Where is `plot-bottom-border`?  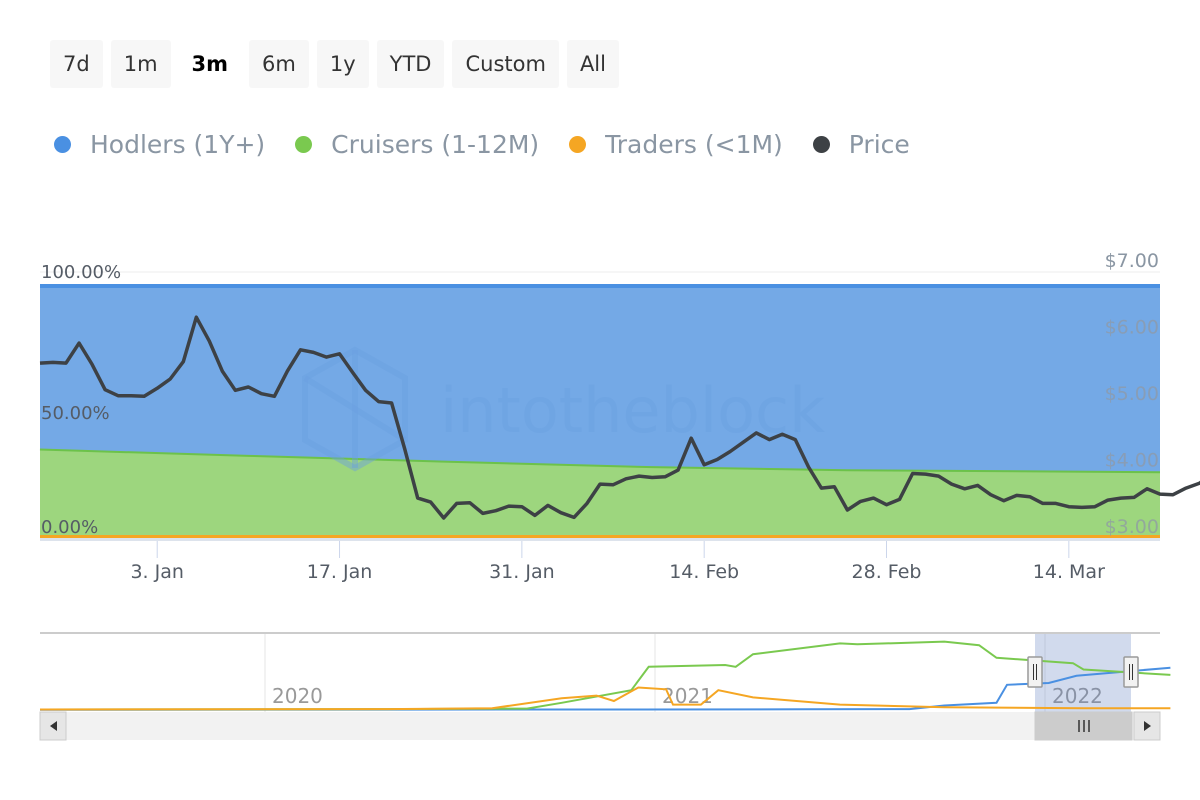
plot-bottom-border is located at coordinates (600, 539).